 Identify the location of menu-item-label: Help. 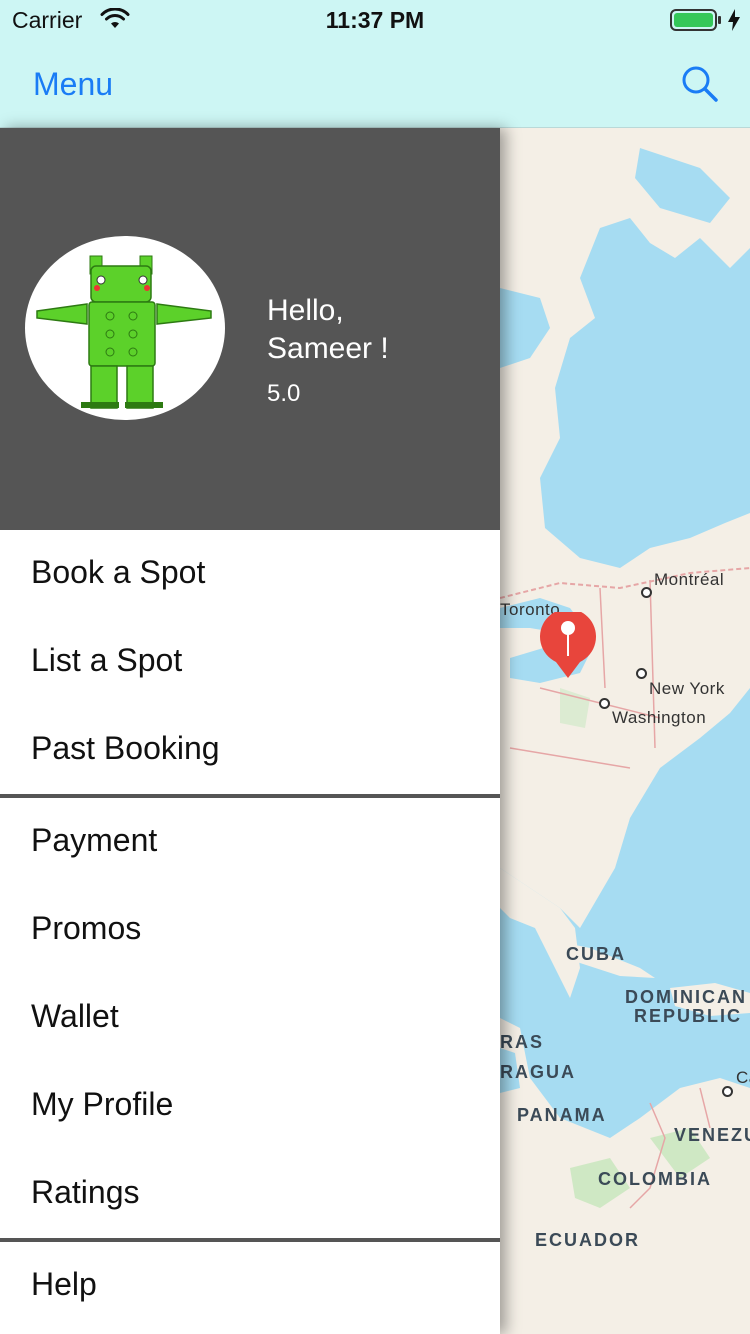
(64, 1284).